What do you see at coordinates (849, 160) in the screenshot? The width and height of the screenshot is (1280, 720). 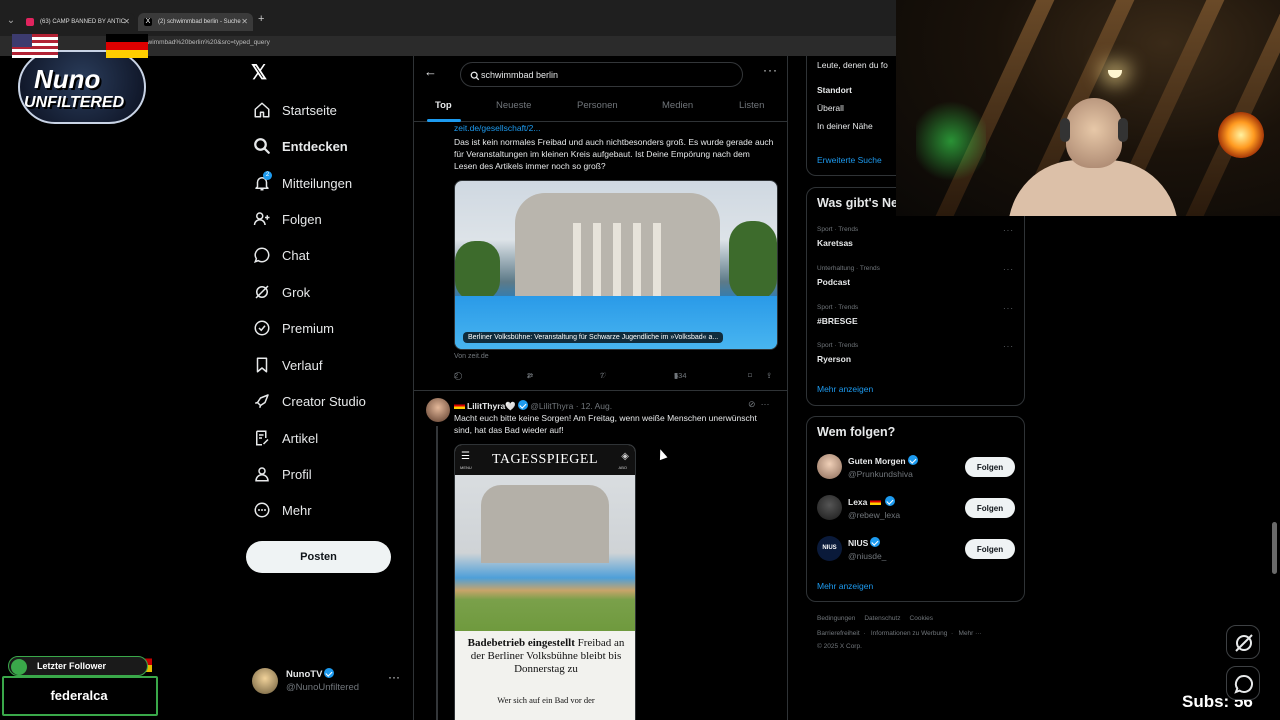 I see `advanced-search-link: Erweiterte Suche` at bounding box center [849, 160].